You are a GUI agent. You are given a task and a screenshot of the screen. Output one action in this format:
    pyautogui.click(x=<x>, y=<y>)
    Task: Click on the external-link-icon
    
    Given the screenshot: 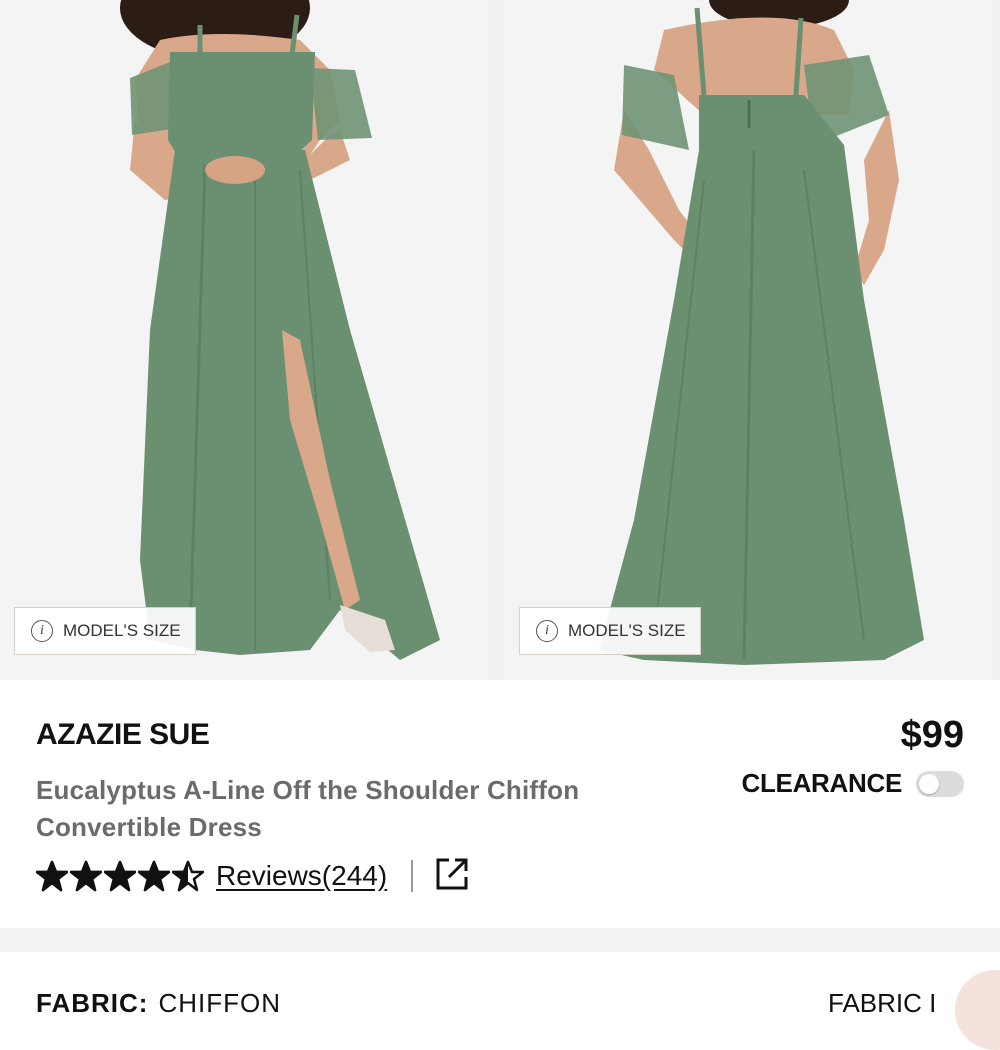 What is the action you would take?
    pyautogui.click(x=452, y=876)
    